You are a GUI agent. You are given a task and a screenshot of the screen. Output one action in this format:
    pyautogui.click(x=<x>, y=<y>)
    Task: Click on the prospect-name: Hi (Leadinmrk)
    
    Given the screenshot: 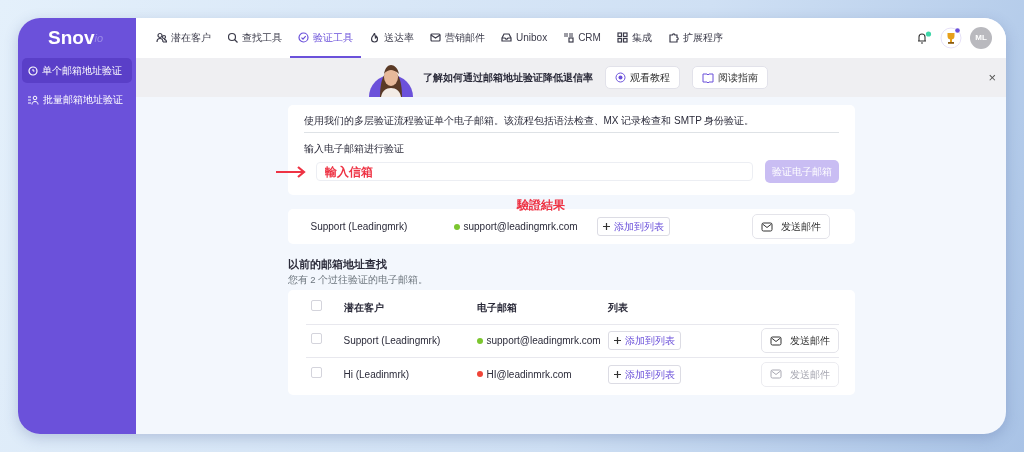 What is the action you would take?
    pyautogui.click(x=377, y=374)
    